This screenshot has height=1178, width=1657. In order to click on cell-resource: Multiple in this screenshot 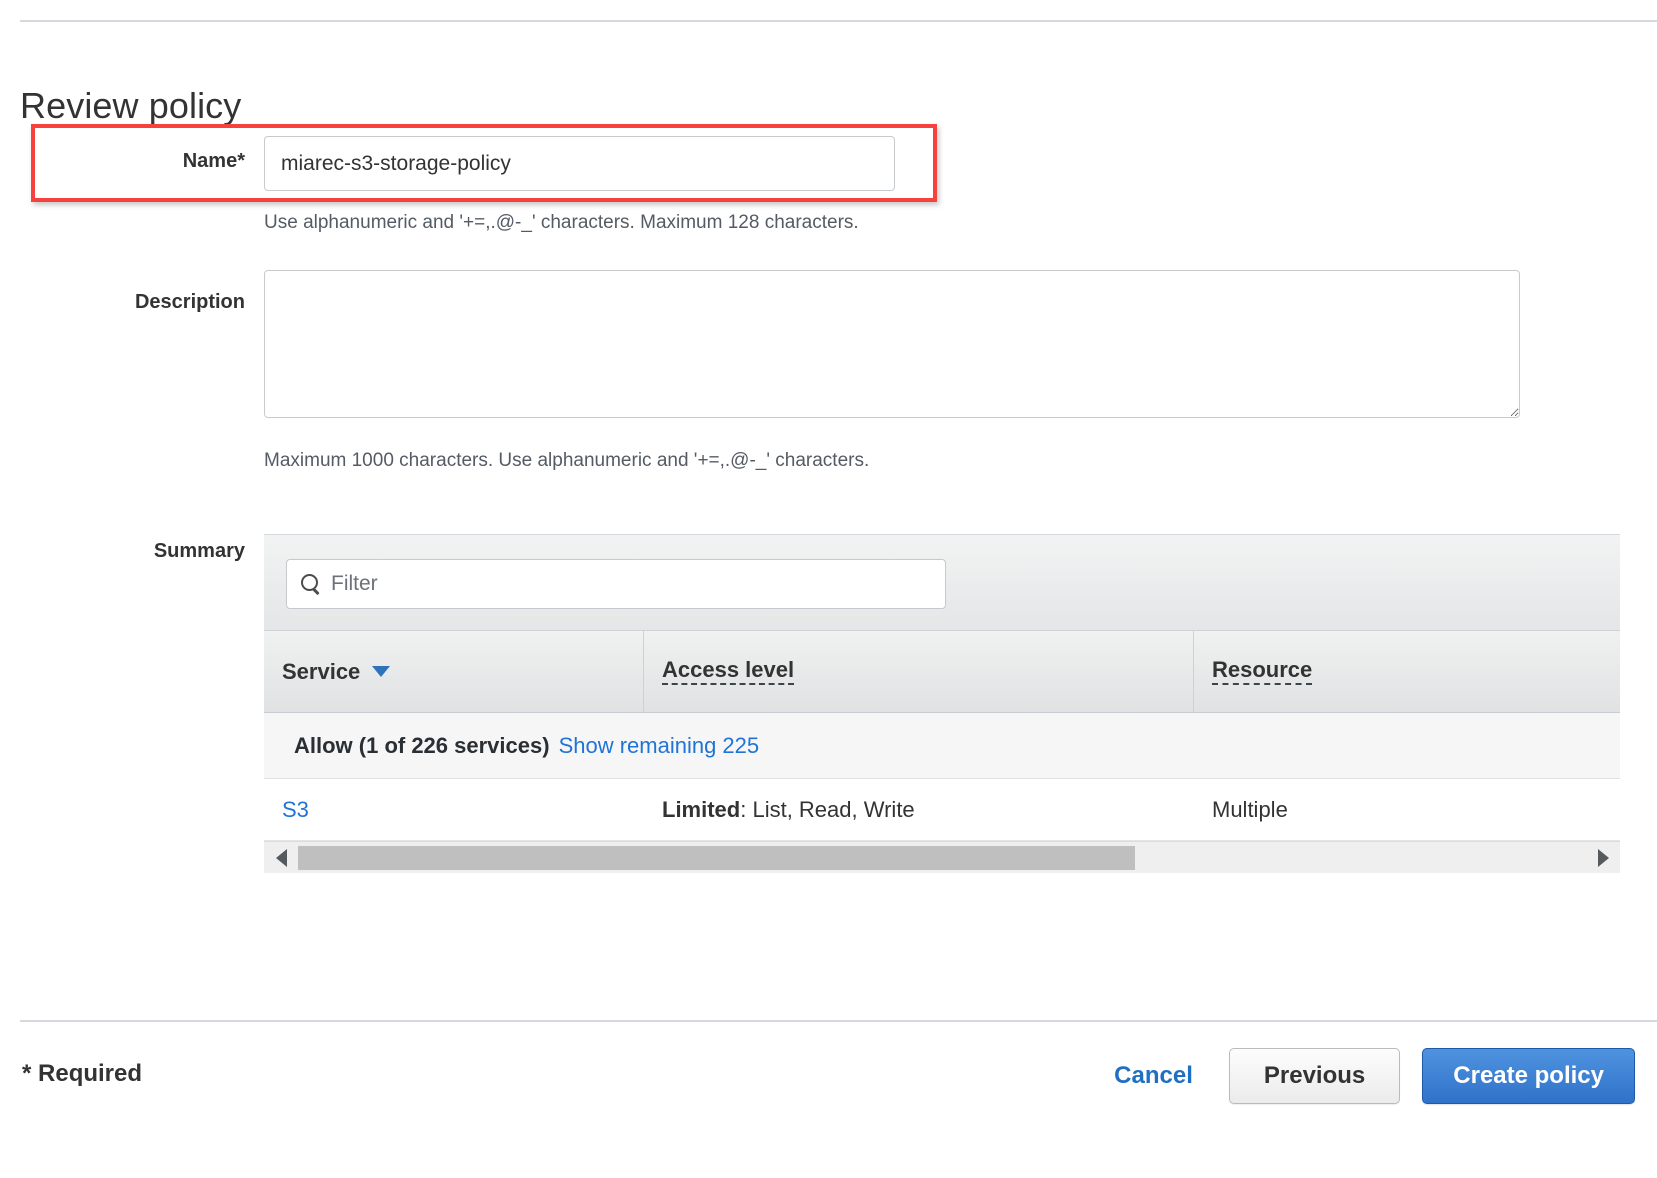, I will do `click(1250, 809)`.